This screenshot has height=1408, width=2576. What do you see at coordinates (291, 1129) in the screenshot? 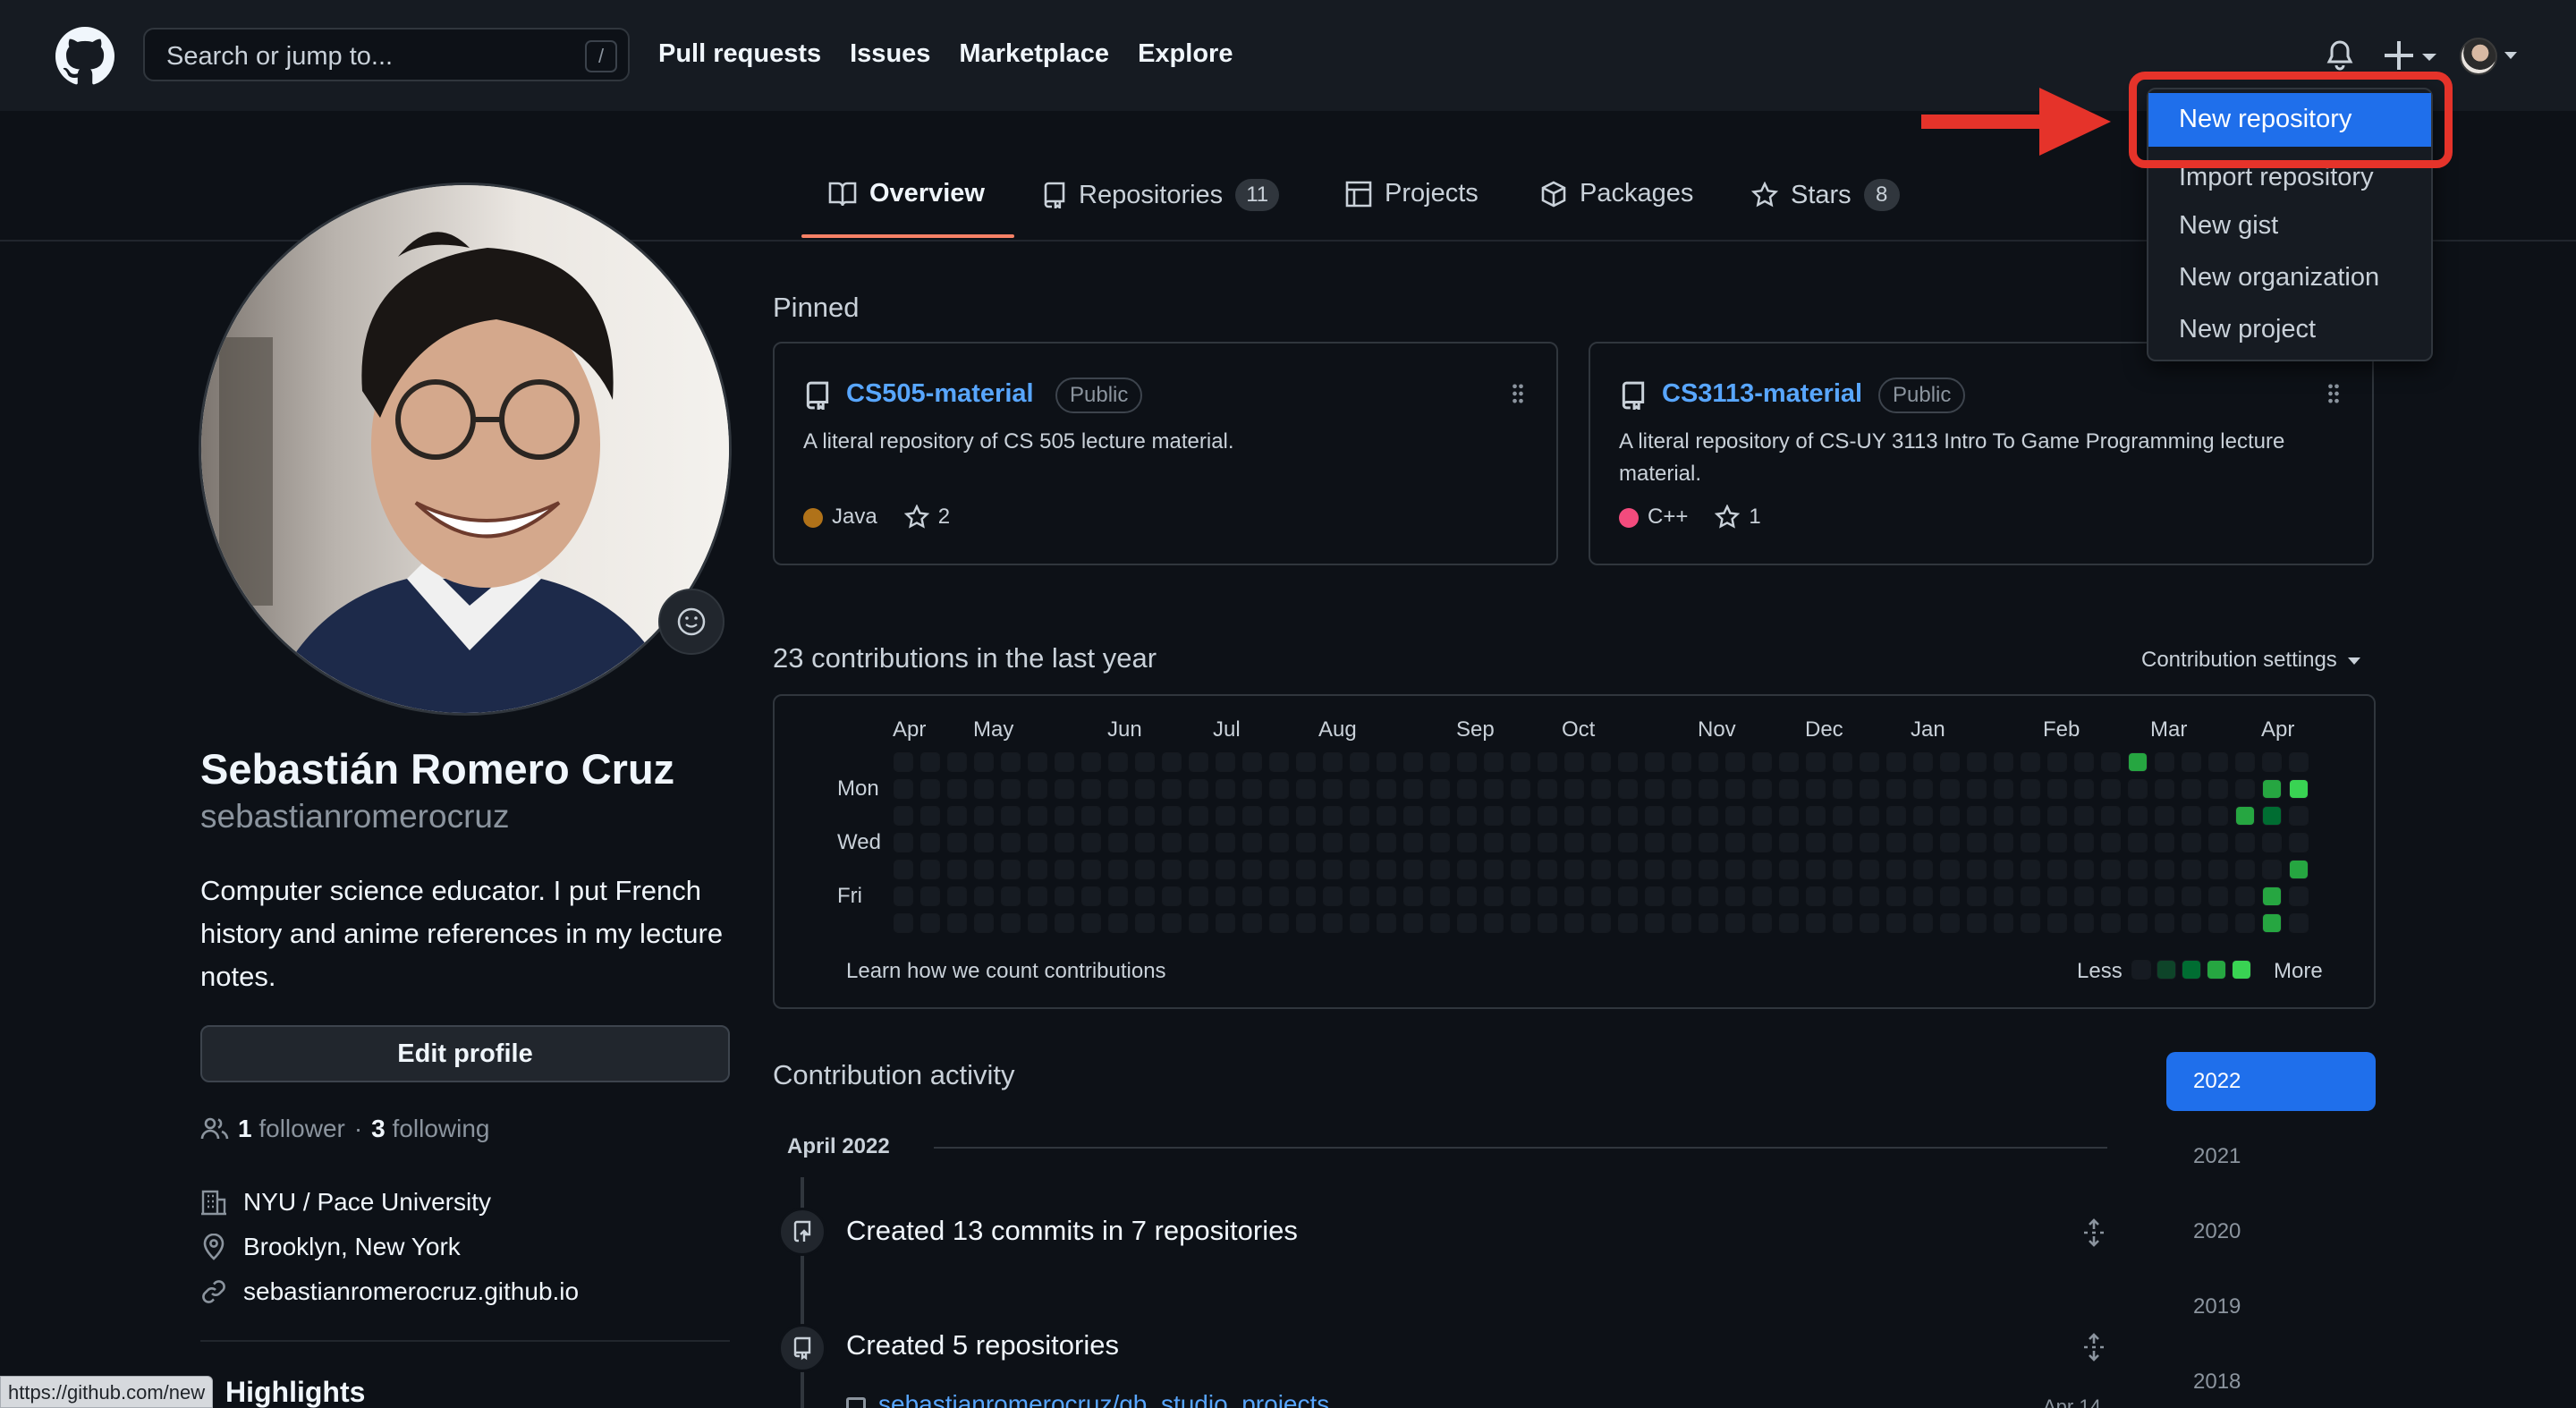
I see `followers-link: 1 follower` at bounding box center [291, 1129].